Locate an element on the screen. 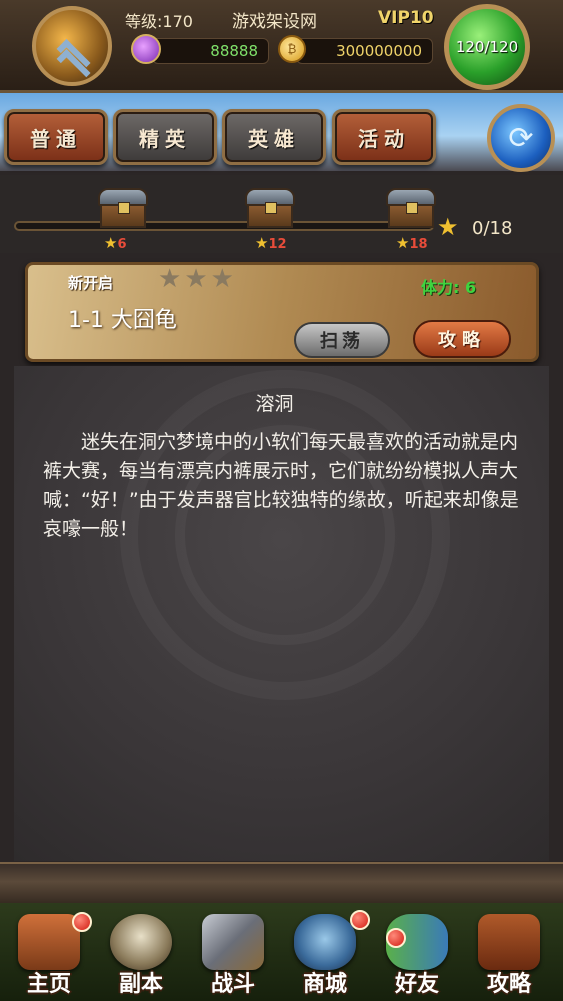 This screenshot has height=1001, width=563. refresh-button: ⟳ is located at coordinates (521, 138).